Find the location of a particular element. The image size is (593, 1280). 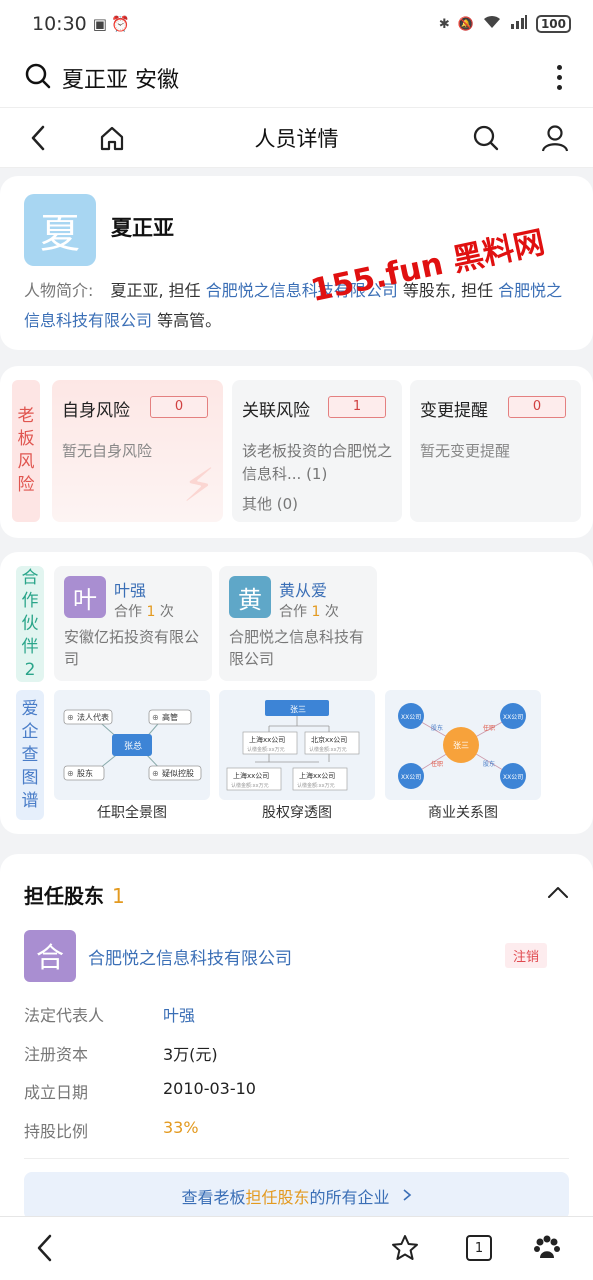

tabs-icon: 1 is located at coordinates (479, 1248).